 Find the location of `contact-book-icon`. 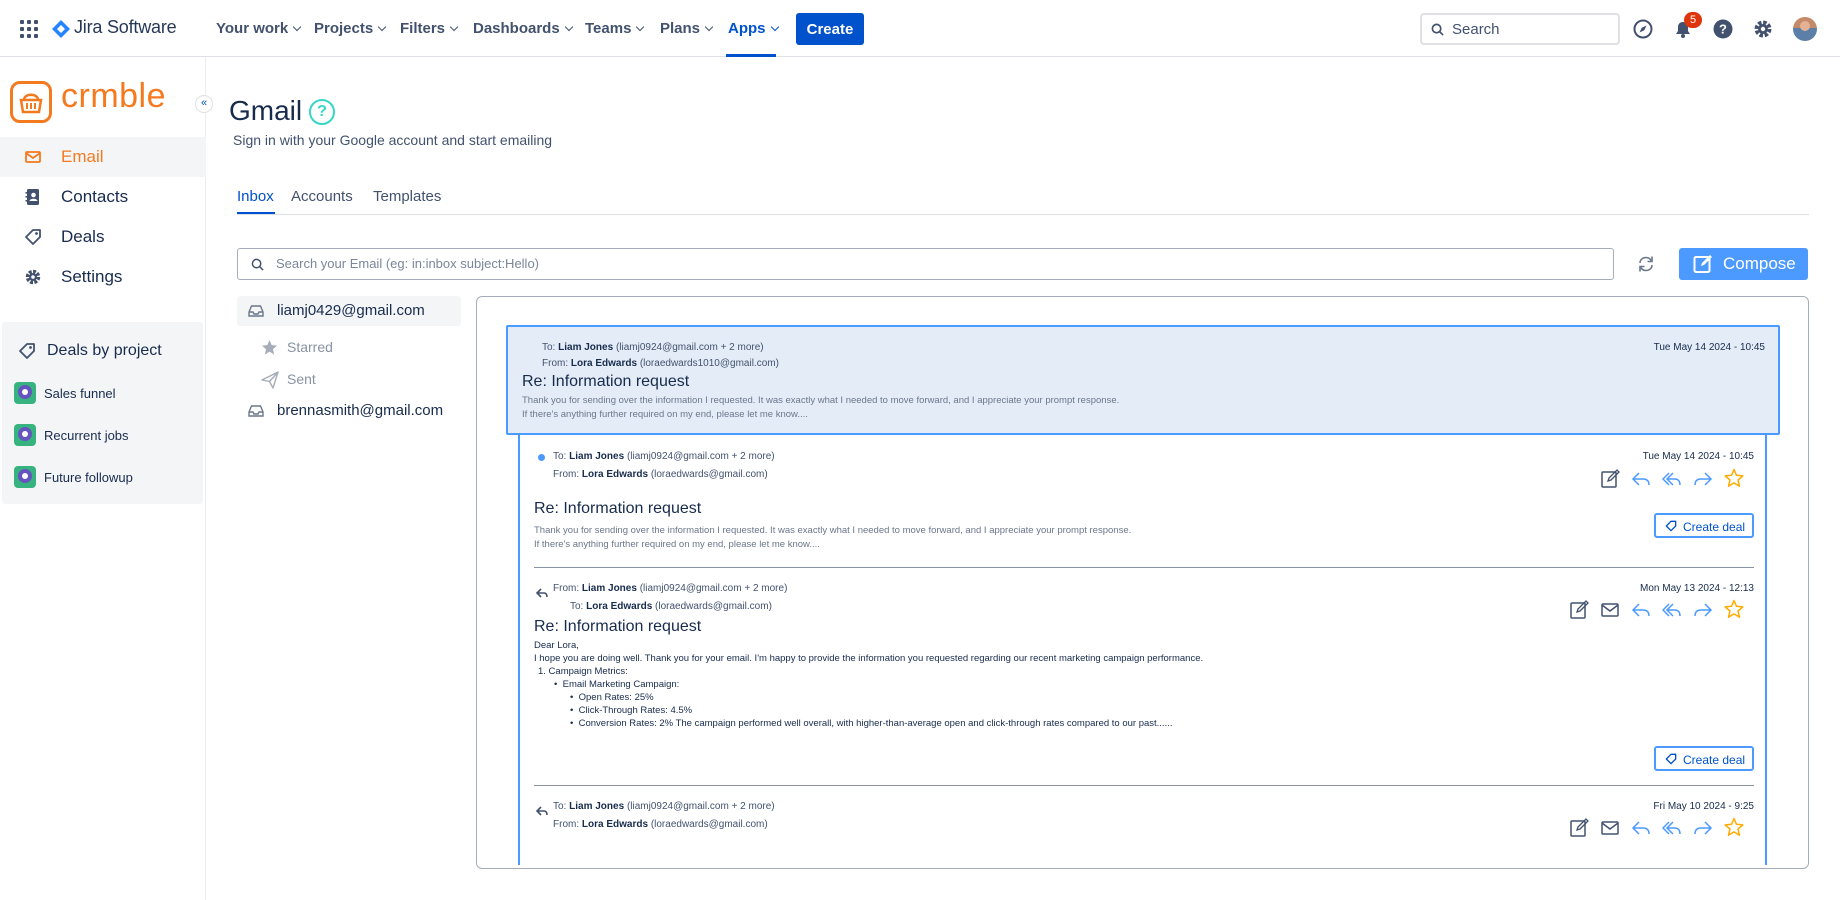

contact-book-icon is located at coordinates (32, 197).